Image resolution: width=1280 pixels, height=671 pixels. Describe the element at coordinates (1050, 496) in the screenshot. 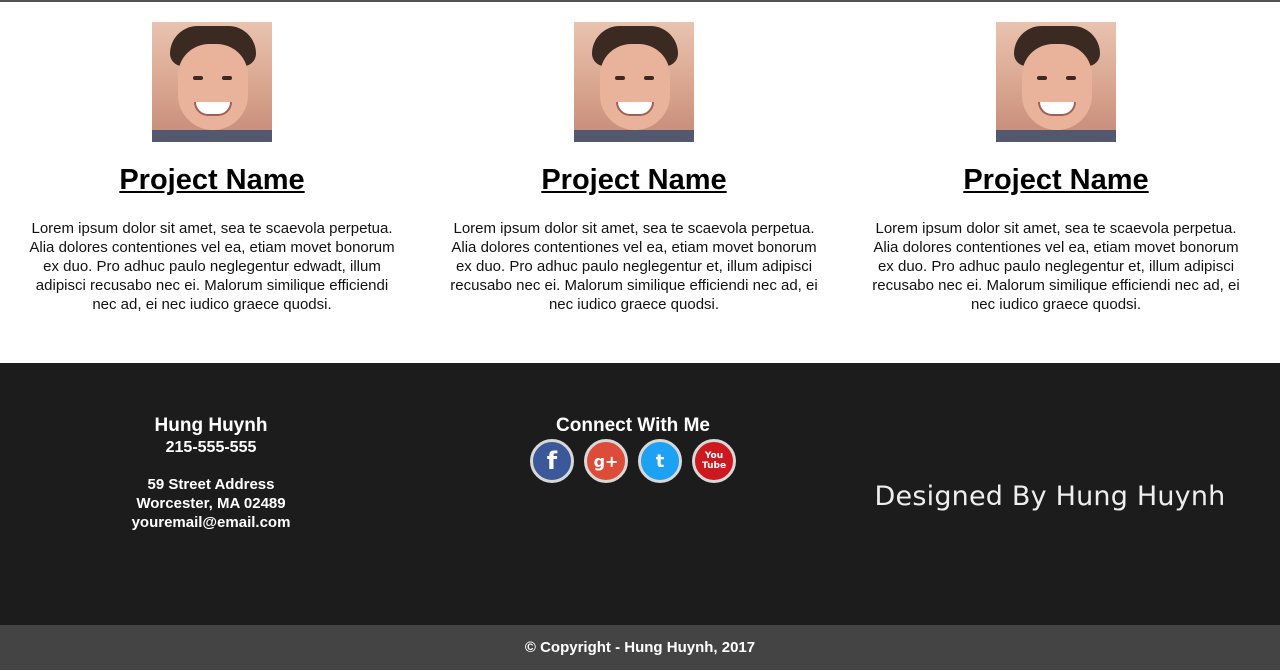

I see `designed-by: Designed By Hung Huynh` at that location.